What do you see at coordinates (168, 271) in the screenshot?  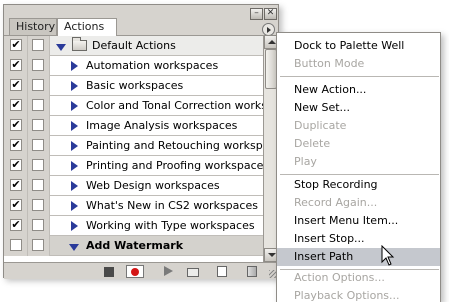 I see `play-icon` at bounding box center [168, 271].